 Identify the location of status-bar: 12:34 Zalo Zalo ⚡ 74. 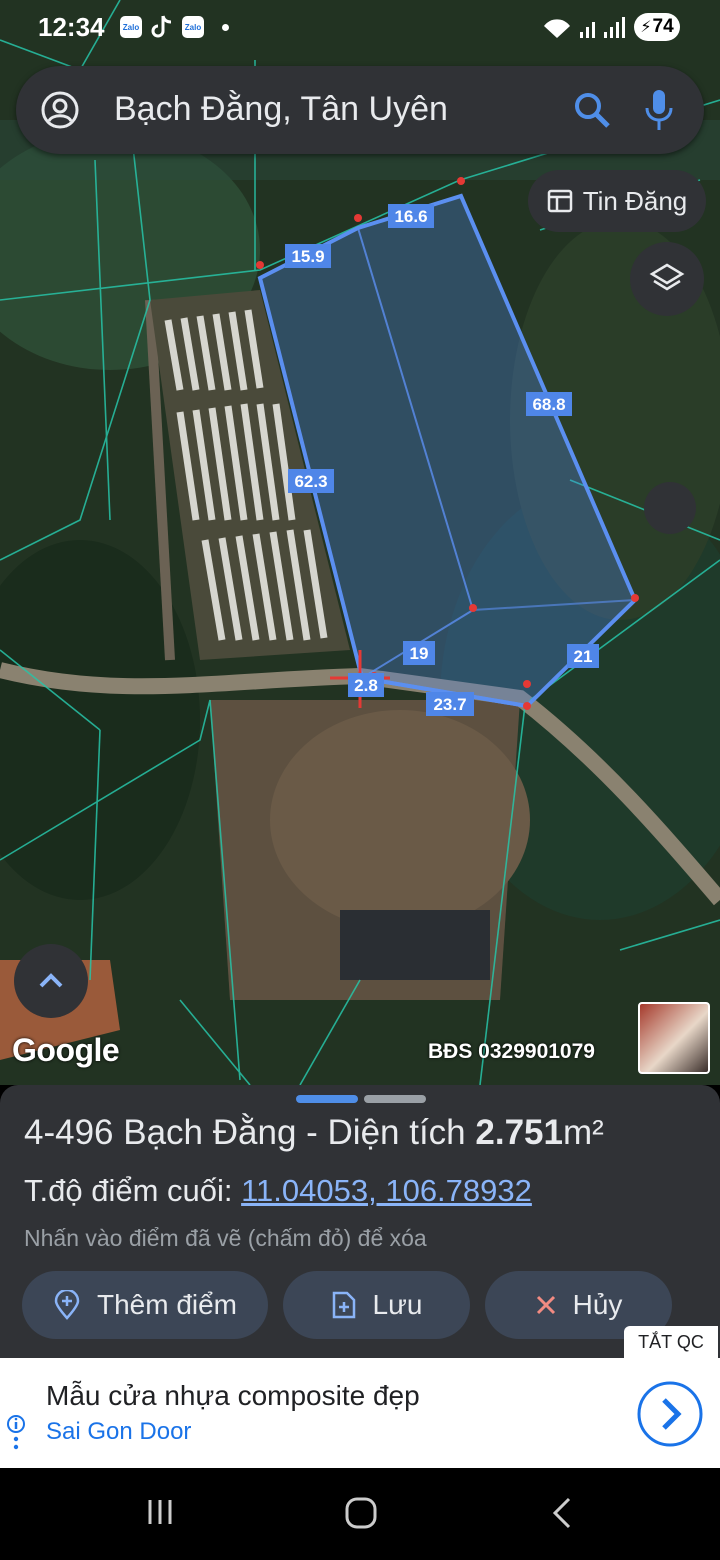
(360, 28).